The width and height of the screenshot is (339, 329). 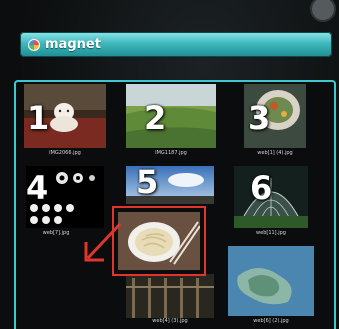 What do you see at coordinates (171, 116) in the screenshot?
I see `photo-grass-image` at bounding box center [171, 116].